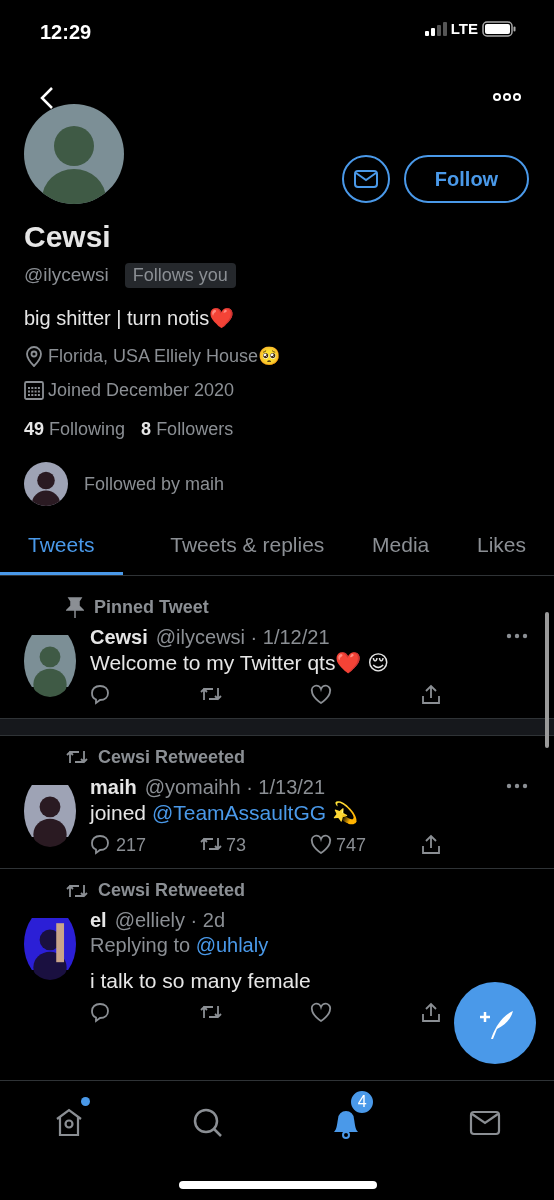 This screenshot has height=1200, width=554. Describe the element at coordinates (362, 1102) in the screenshot. I see `notification-badge: 4` at that location.